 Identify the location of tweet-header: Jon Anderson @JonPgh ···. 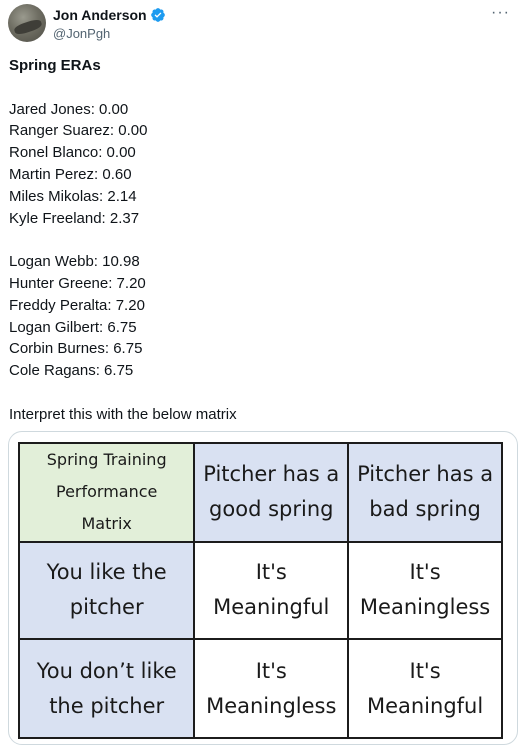
(260, 24).